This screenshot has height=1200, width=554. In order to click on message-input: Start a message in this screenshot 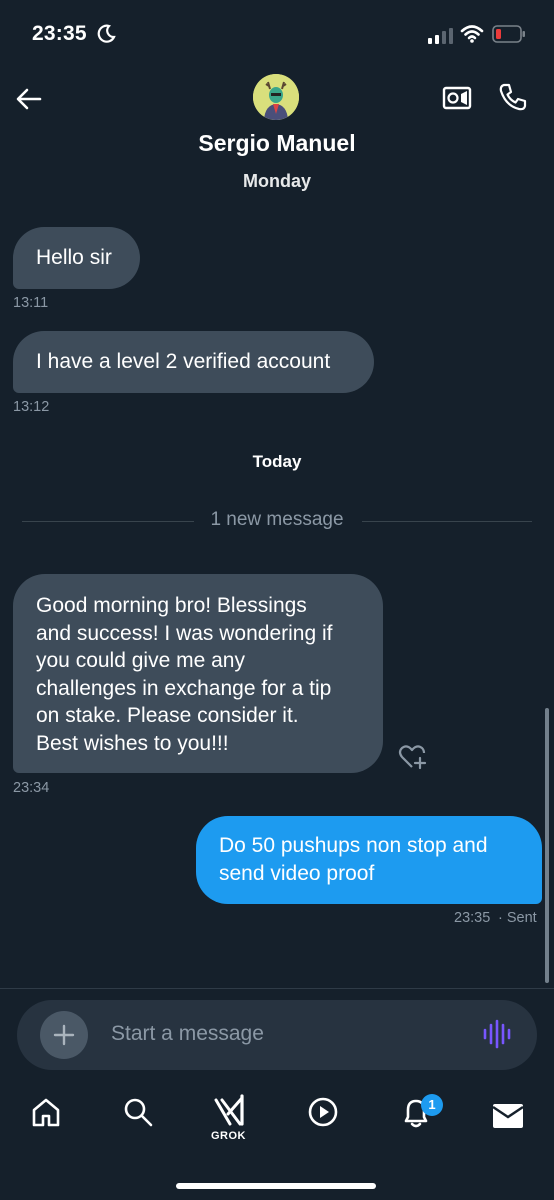, I will do `click(187, 1034)`.